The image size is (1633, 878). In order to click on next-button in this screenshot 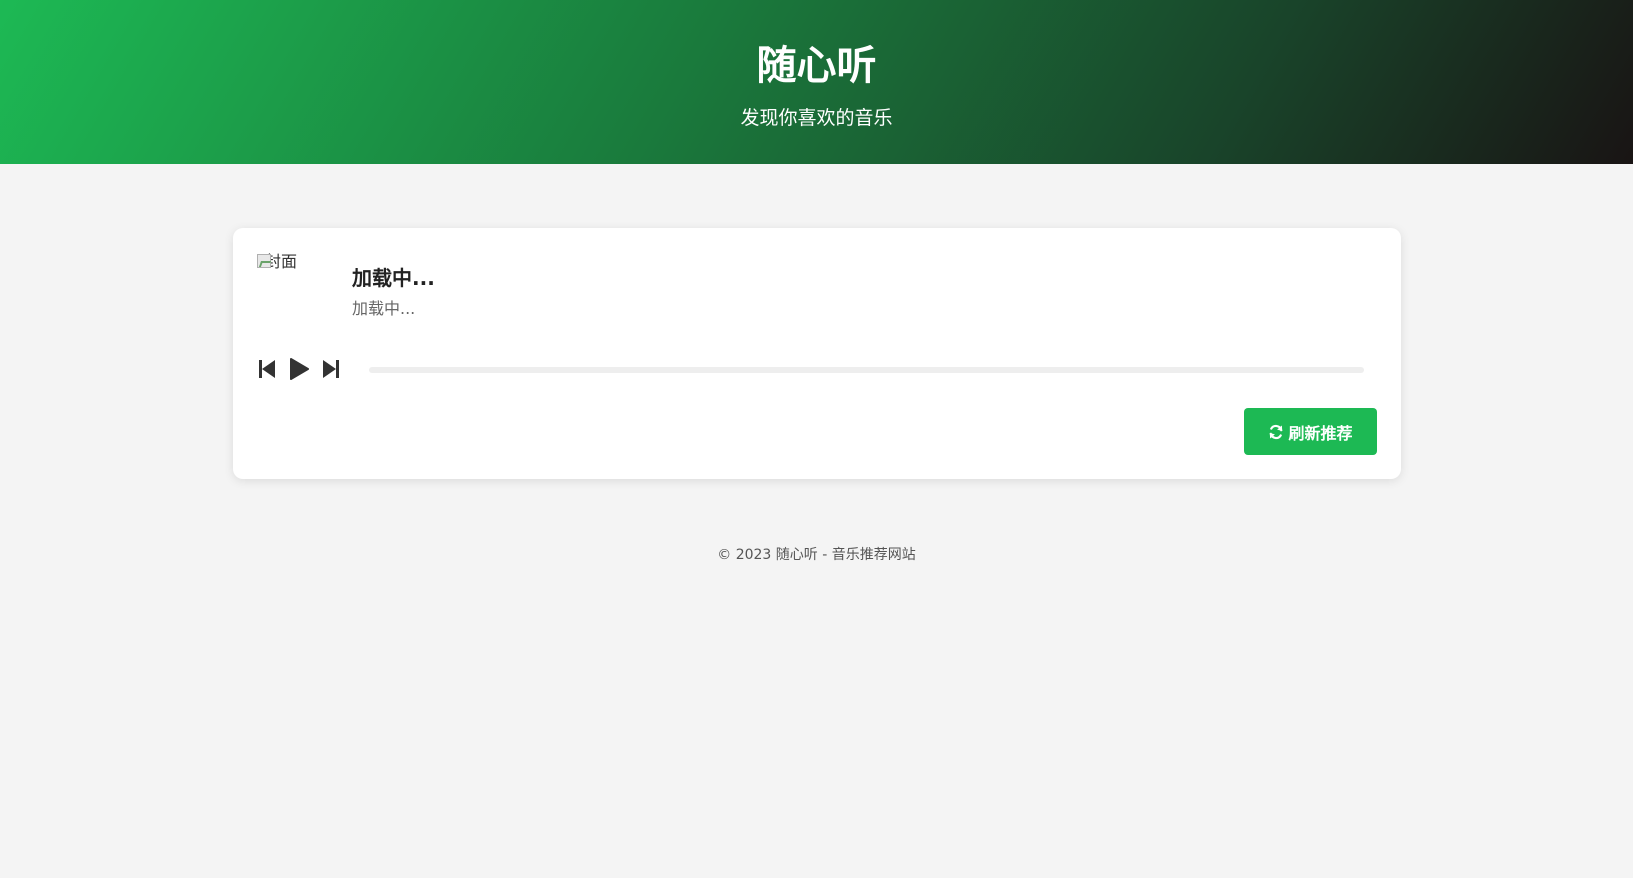, I will do `click(331, 369)`.